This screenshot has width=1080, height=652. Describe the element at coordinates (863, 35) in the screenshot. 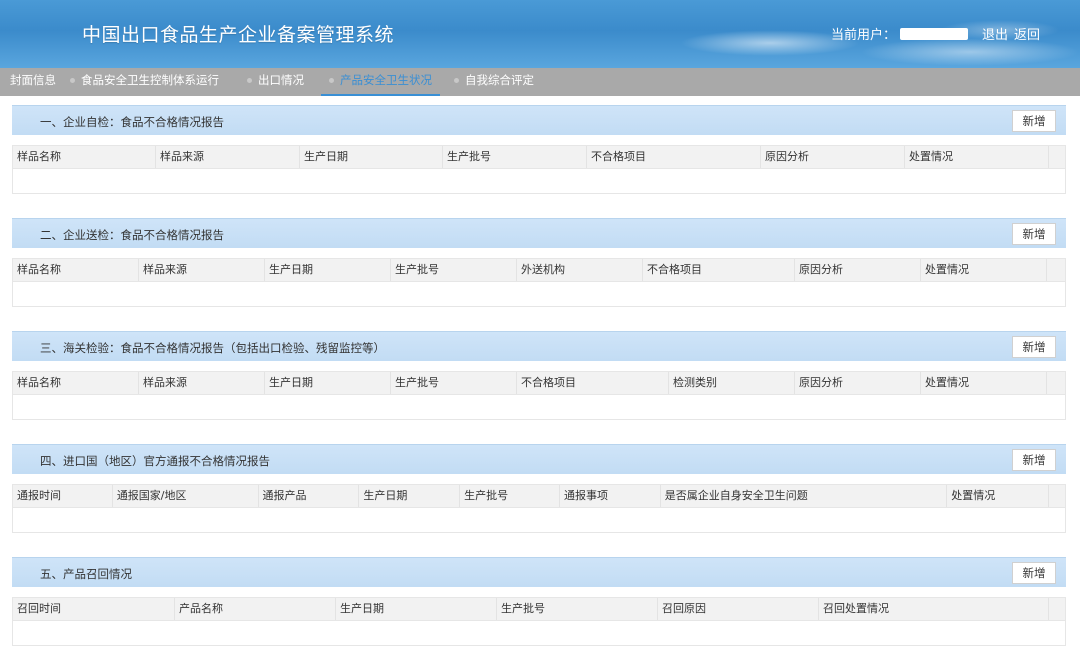

I see `current-user-label: 当前用户：` at that location.